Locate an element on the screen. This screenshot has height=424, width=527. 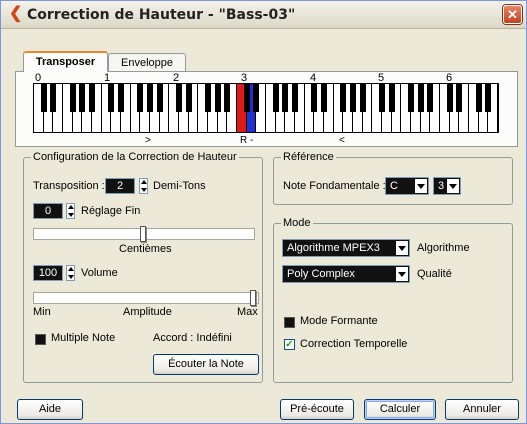
preview-button: Pré-écoute is located at coordinates (317, 409).